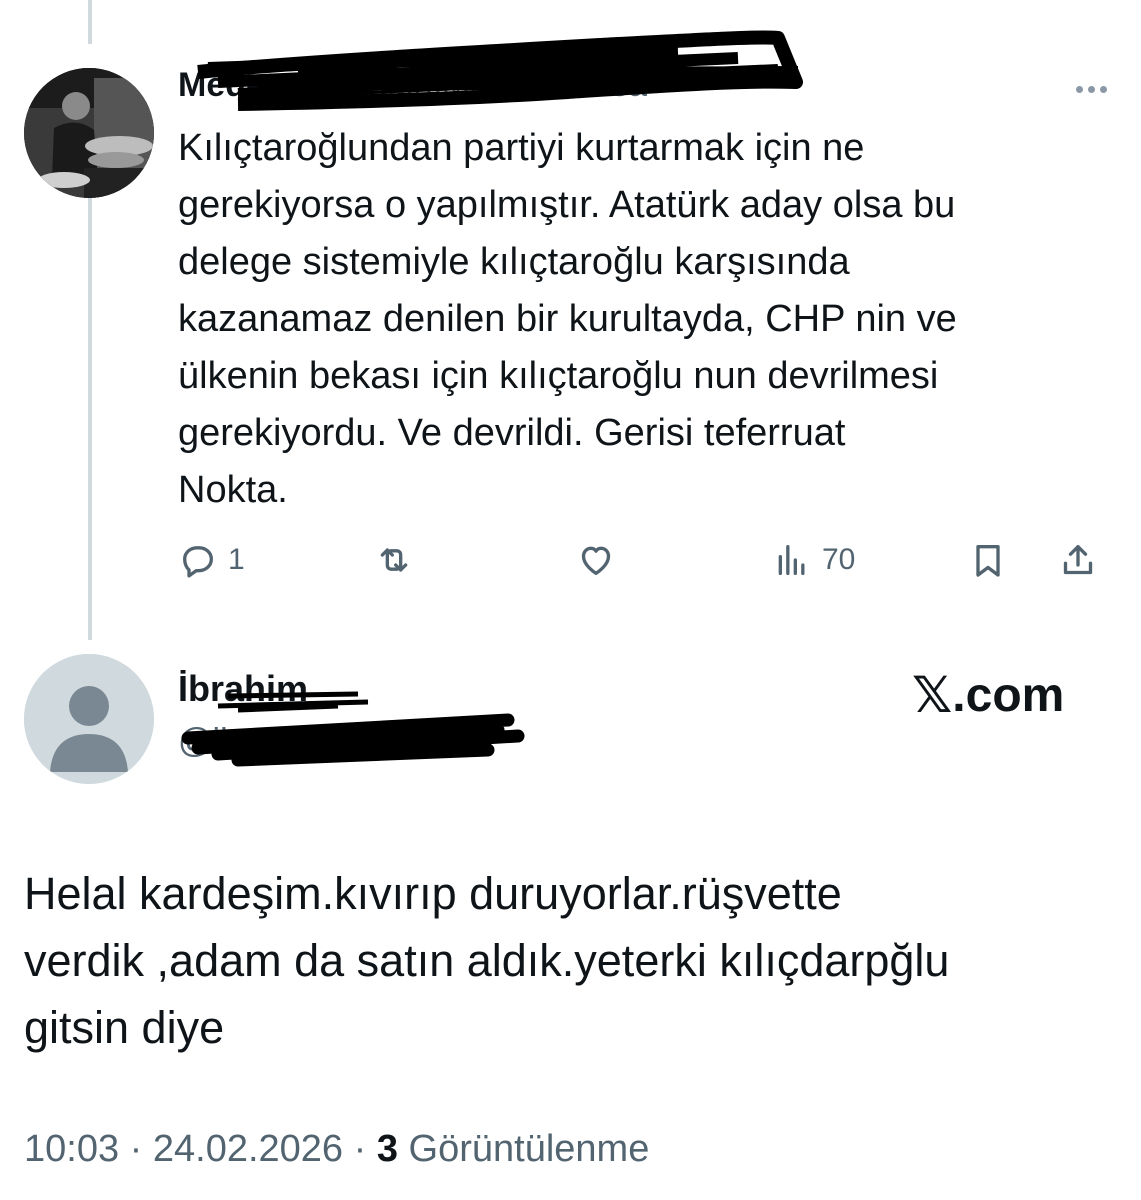 The height and width of the screenshot is (1200, 1141). What do you see at coordinates (813, 560) in the screenshot?
I see `views-button: 70` at bounding box center [813, 560].